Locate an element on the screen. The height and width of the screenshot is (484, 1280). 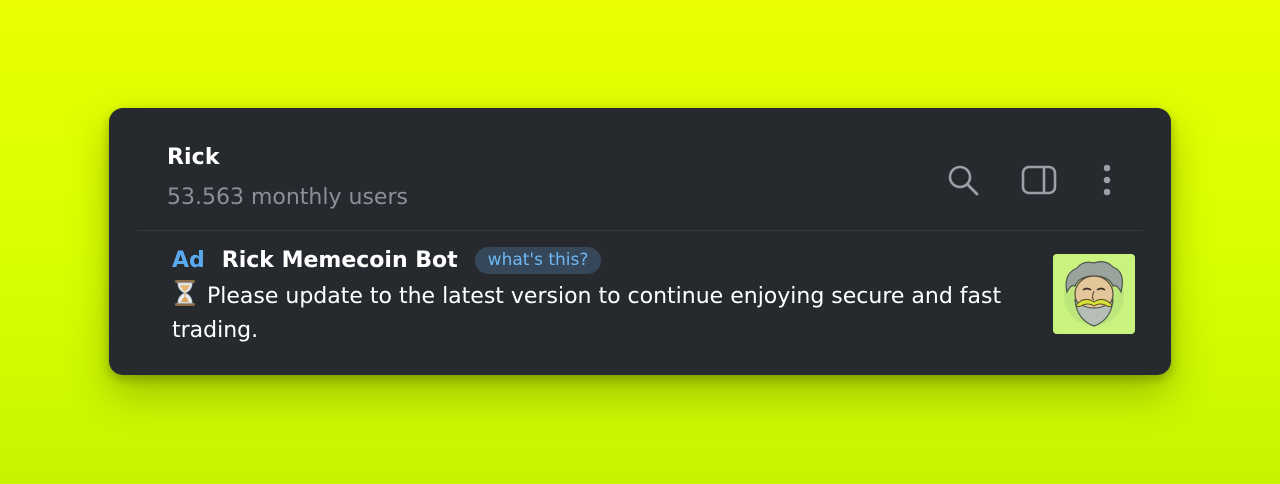
rick-avatar is located at coordinates (1094, 294).